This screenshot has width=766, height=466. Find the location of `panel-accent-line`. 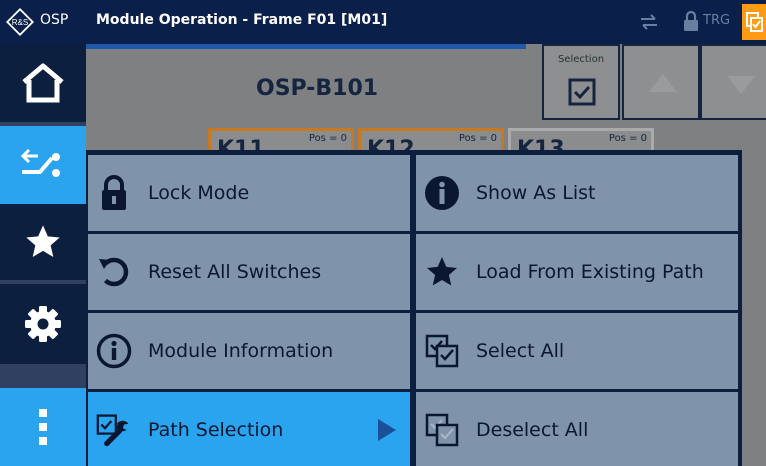

panel-accent-line is located at coordinates (306, 46).